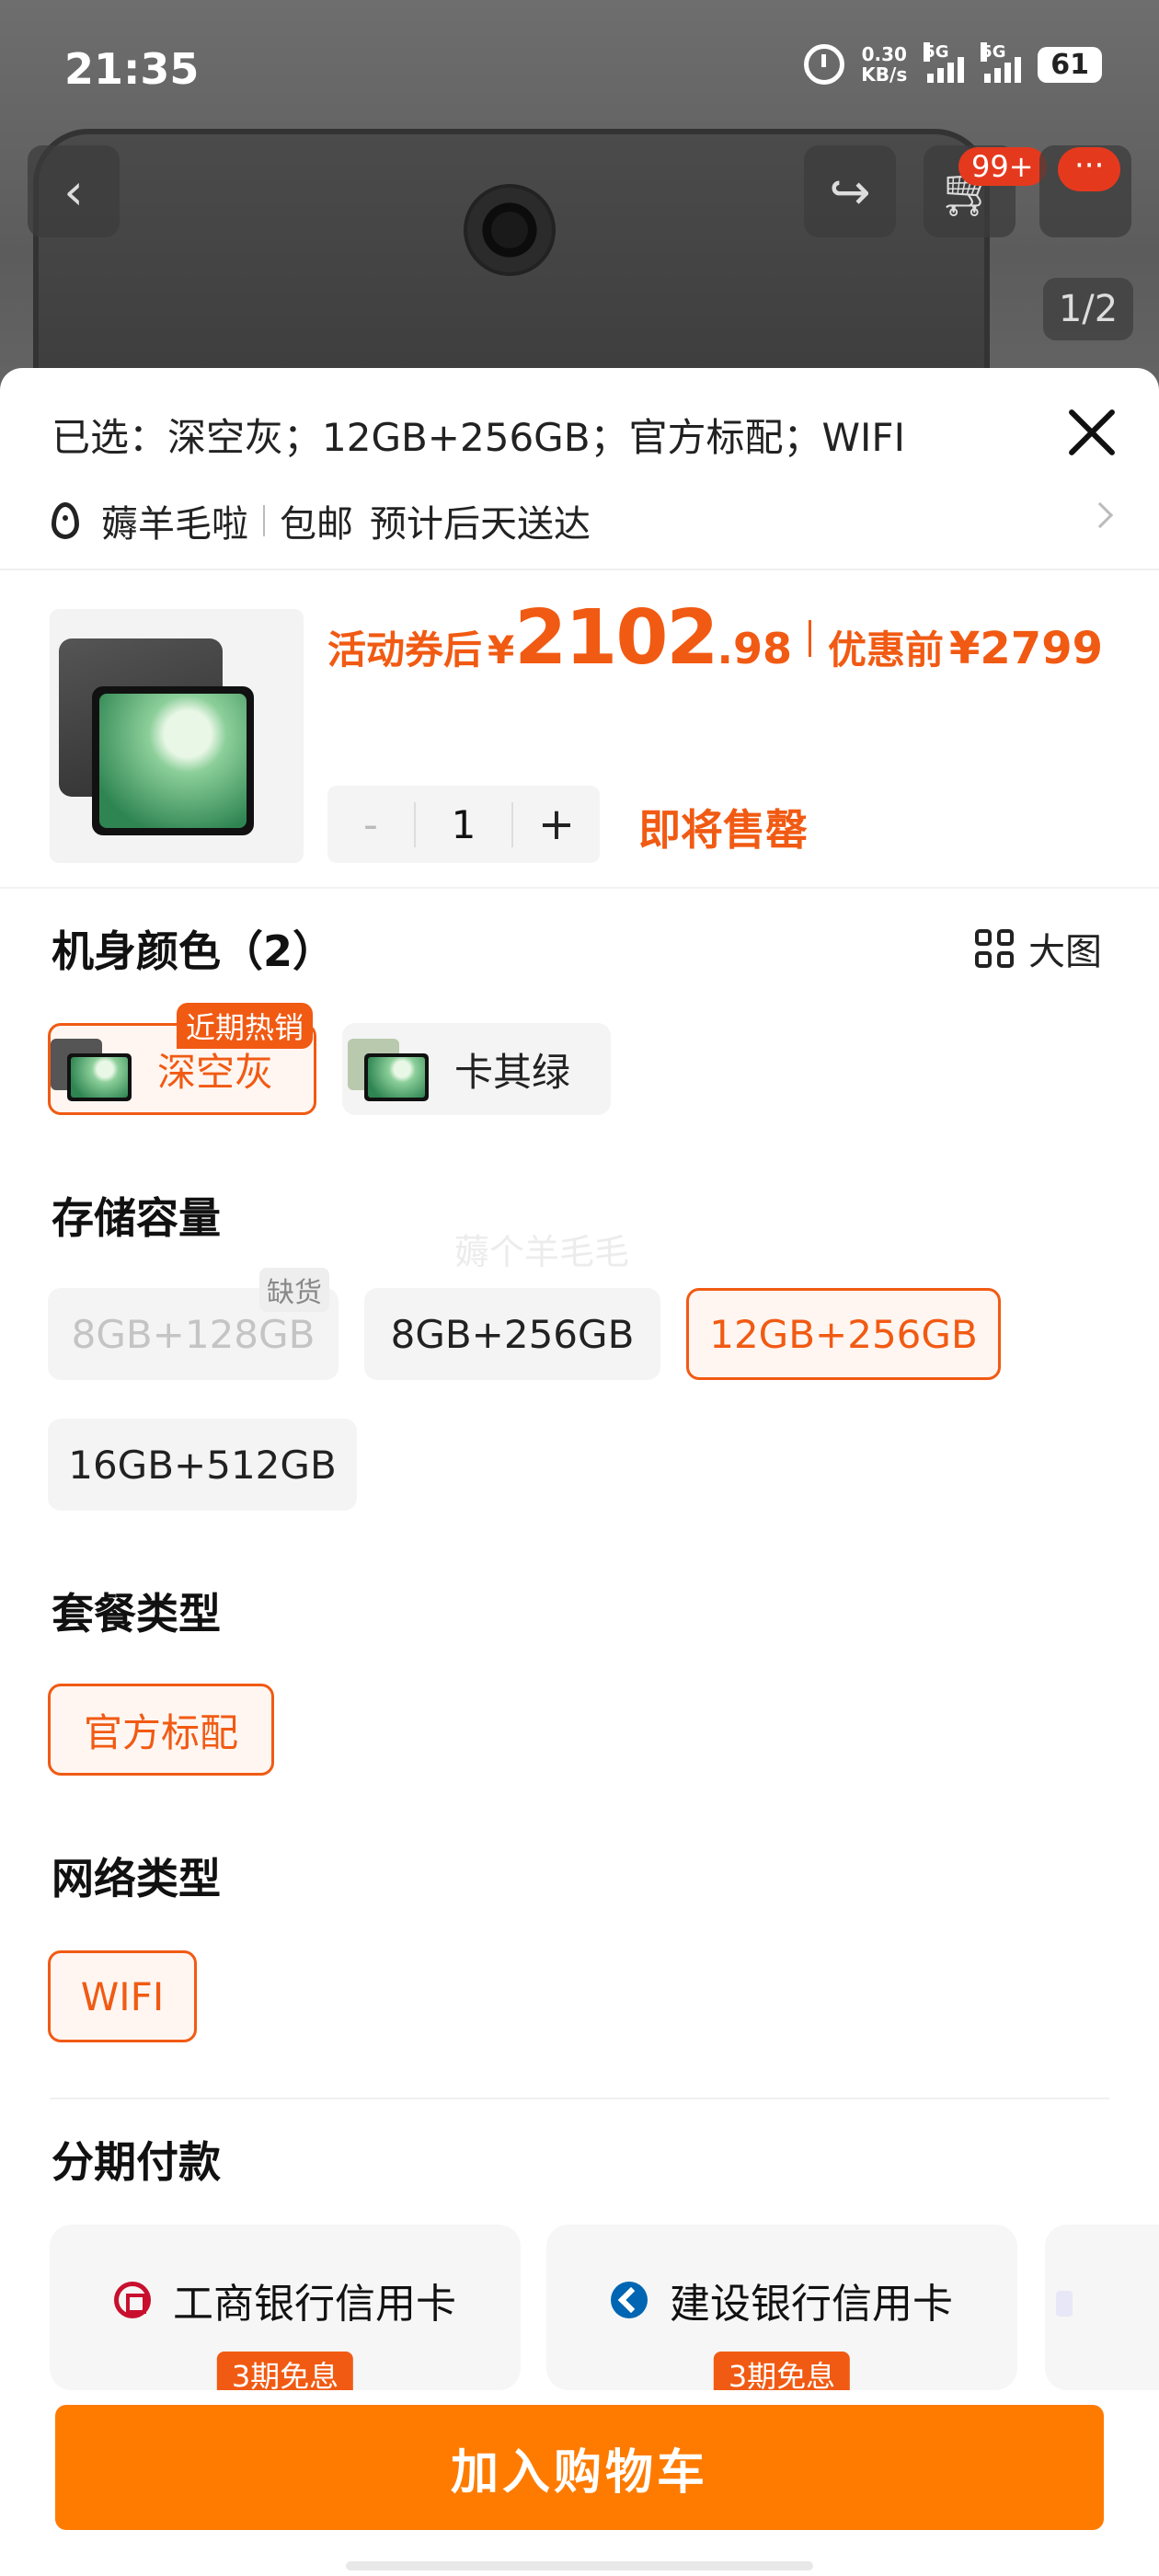  Describe the element at coordinates (294, 1290) in the screenshot. I see `out-of-stock-badge: 缺货` at that location.